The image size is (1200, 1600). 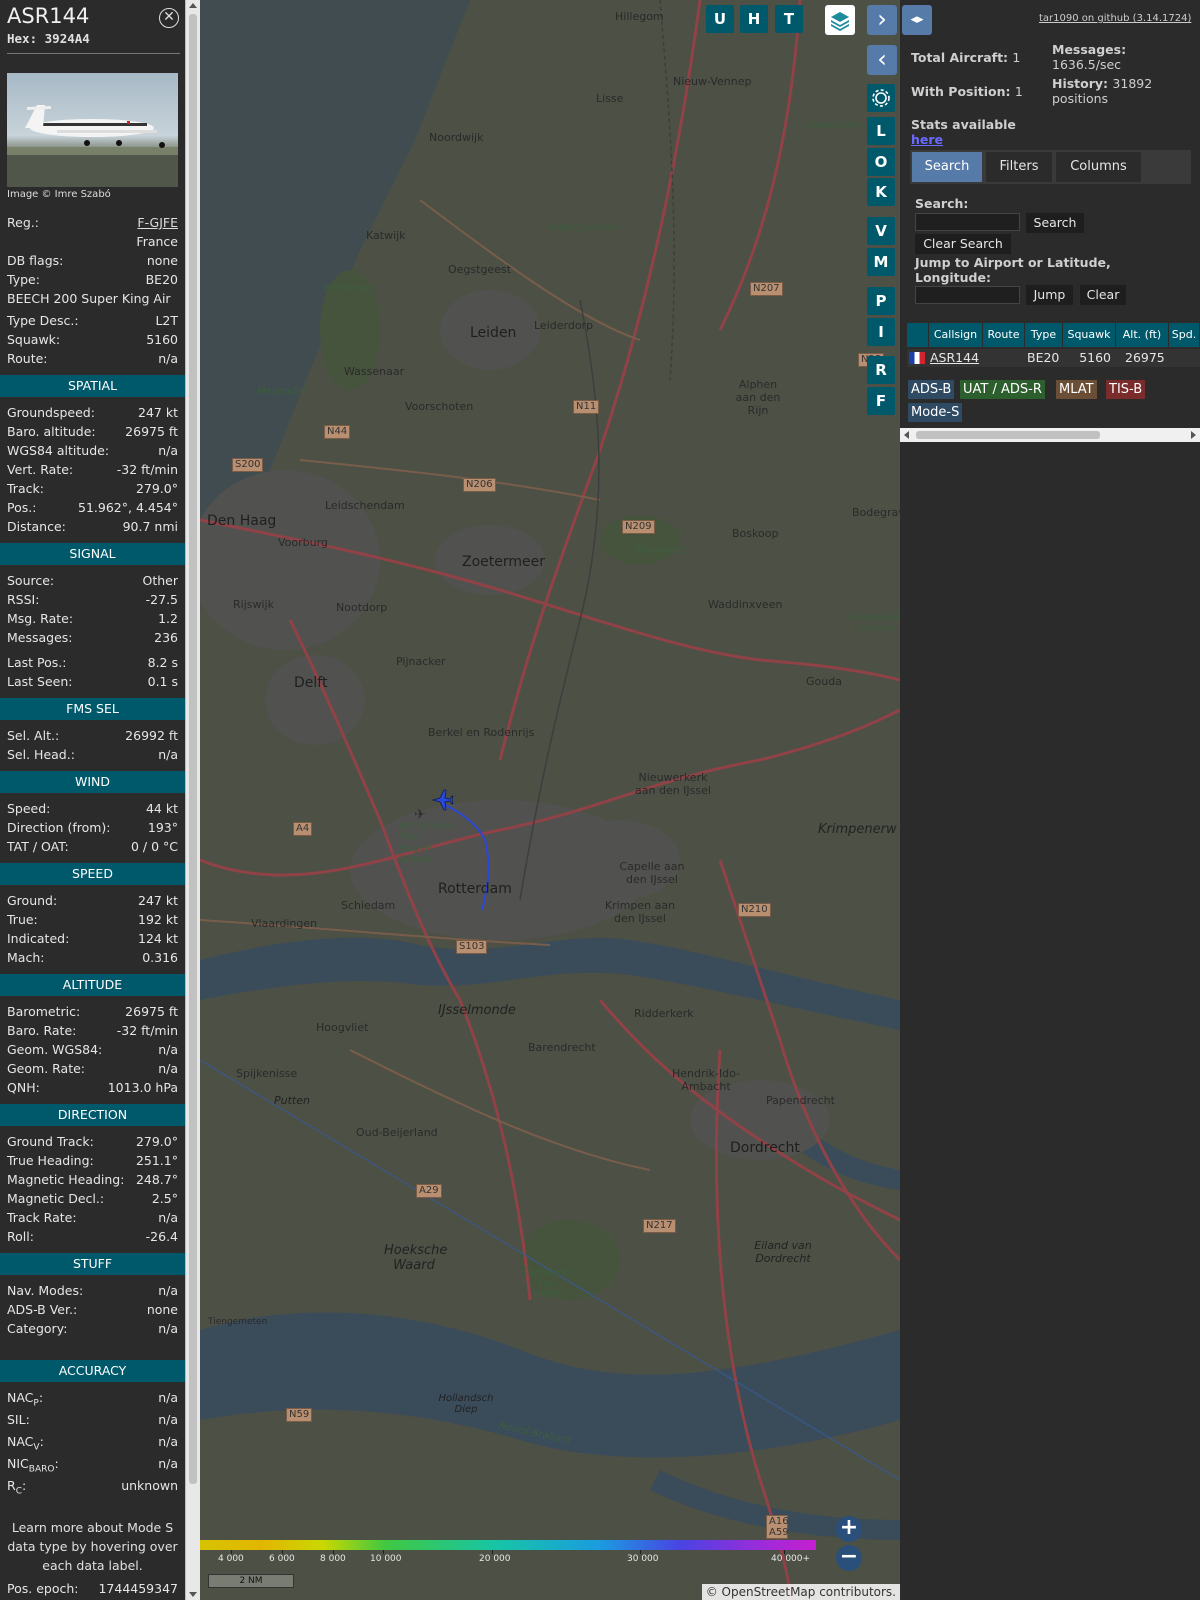 I want to click on section-header-signal: SIGNAL, so click(x=92, y=554).